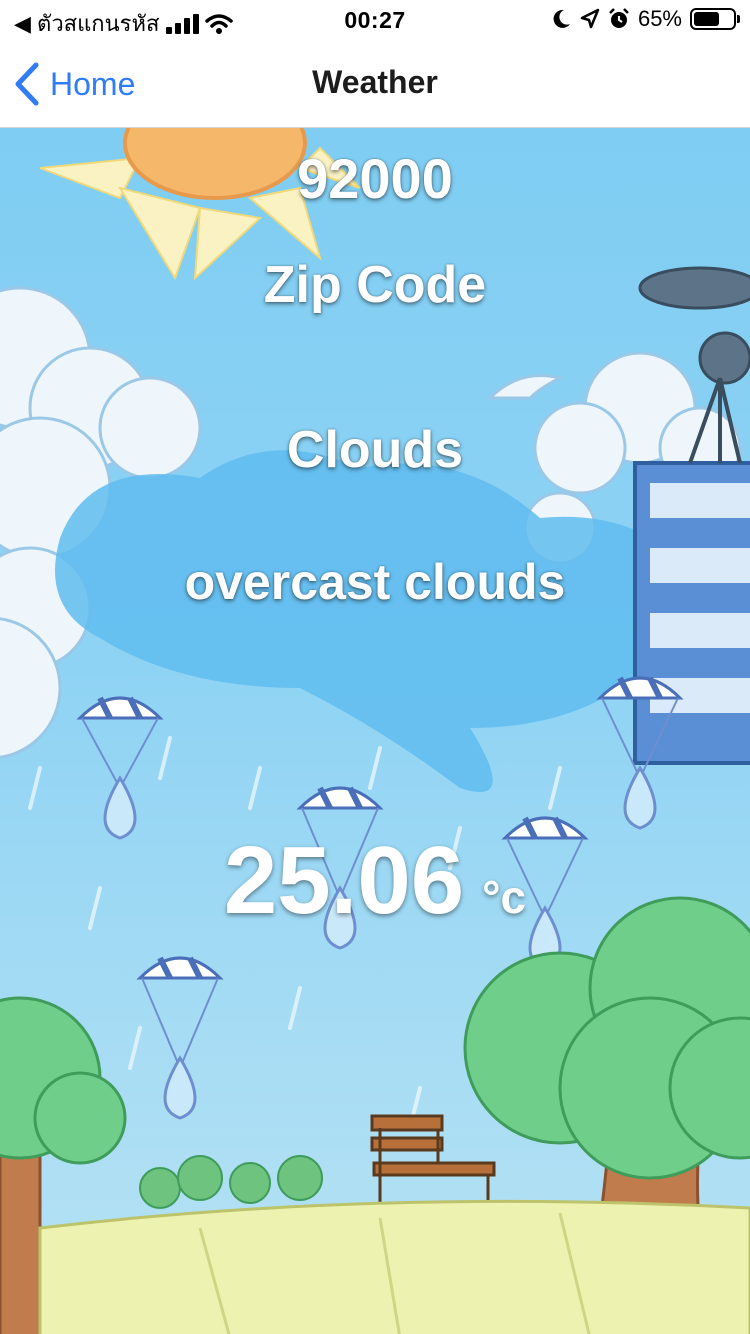 Image resolution: width=750 pixels, height=1334 pixels. What do you see at coordinates (375, 178) in the screenshot?
I see `zip-code-value: 92000` at bounding box center [375, 178].